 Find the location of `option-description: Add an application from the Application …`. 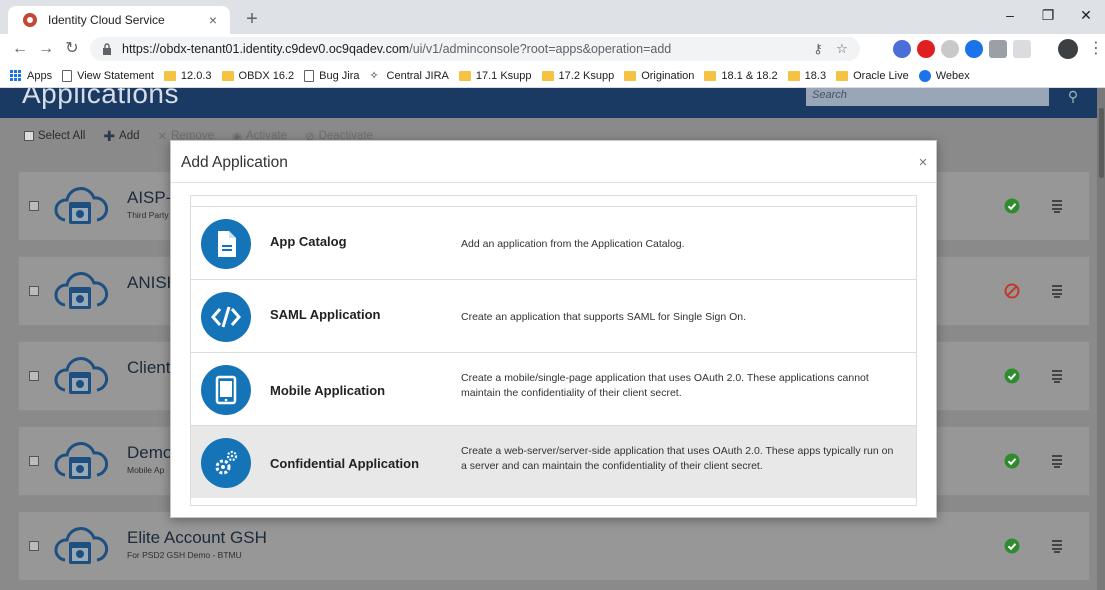

option-description: Add an application from the Application … is located at coordinates (573, 244).